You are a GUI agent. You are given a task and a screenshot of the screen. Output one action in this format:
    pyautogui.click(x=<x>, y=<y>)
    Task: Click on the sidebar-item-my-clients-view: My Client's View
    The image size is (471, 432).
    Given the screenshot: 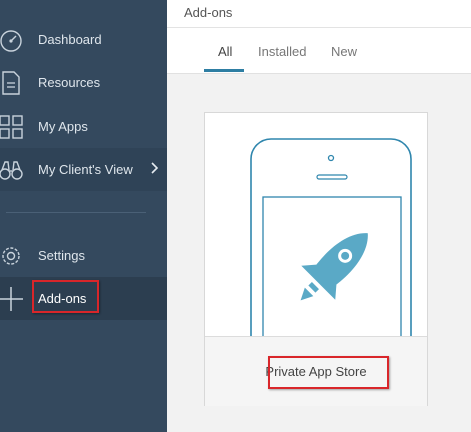 What is the action you would take?
    pyautogui.click(x=83, y=169)
    